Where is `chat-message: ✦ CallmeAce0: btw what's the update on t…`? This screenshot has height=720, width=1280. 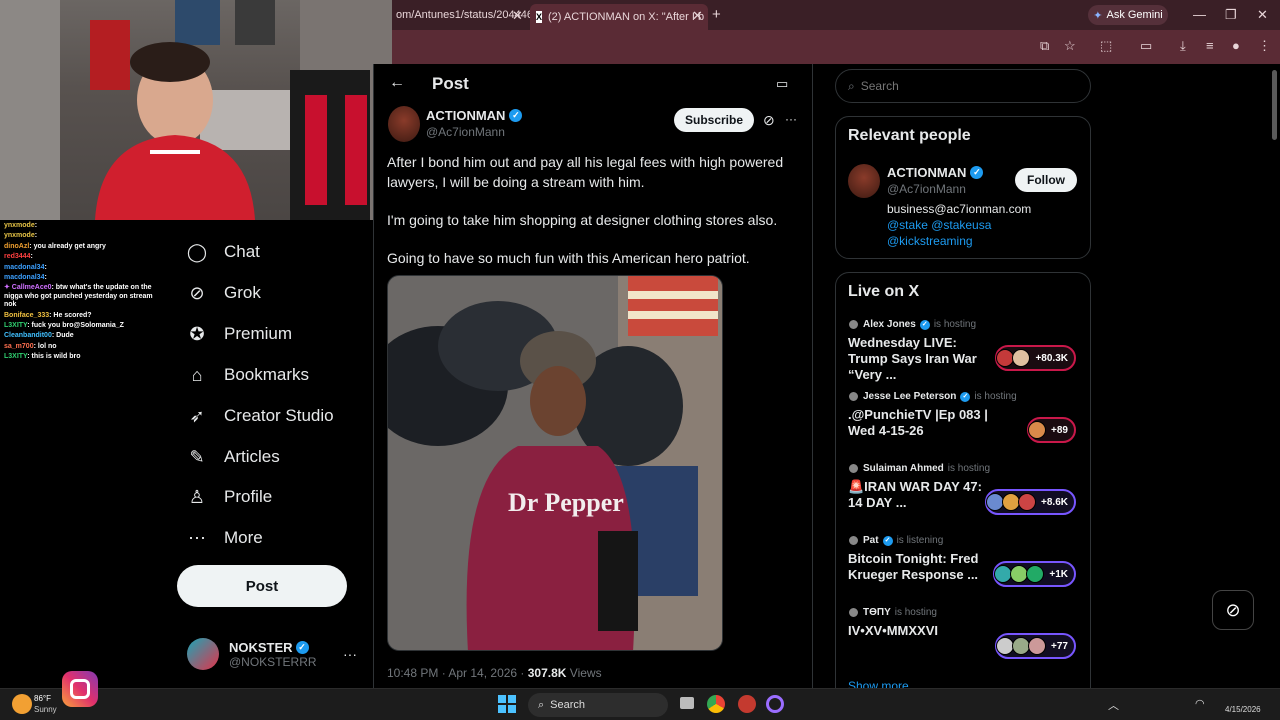 chat-message: ✦ CallmeAce0: btw what's the update on t… is located at coordinates (78, 296).